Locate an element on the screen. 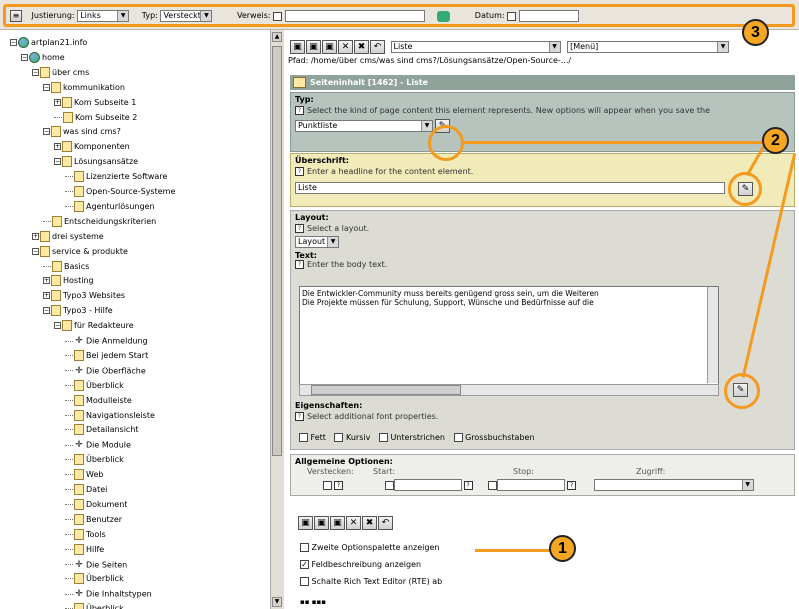  tree-item: Bei jedem Start is located at coordinates (106, 355).